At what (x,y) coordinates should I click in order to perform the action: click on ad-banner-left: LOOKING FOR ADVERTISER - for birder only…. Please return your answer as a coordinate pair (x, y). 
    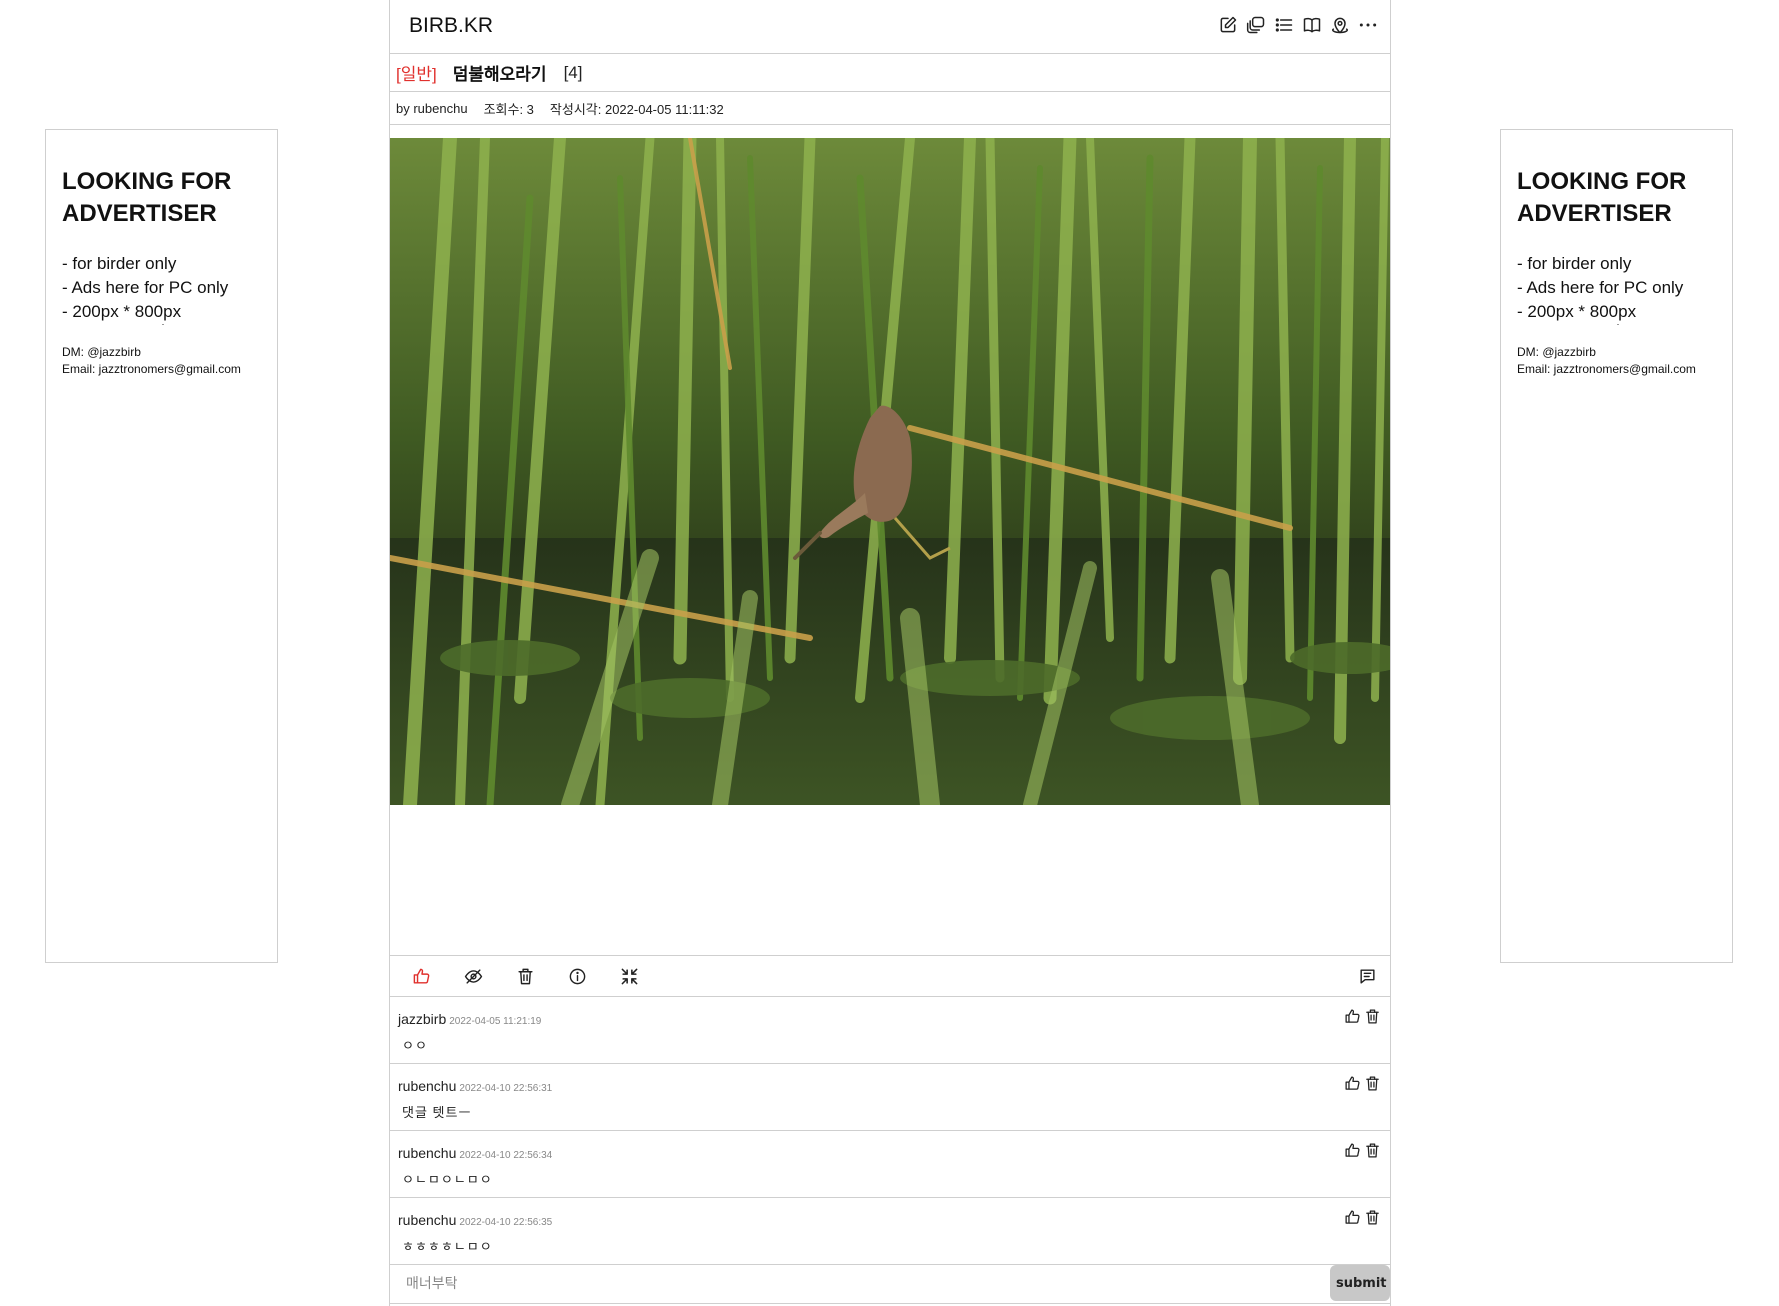
    Looking at the image, I should click on (161, 546).